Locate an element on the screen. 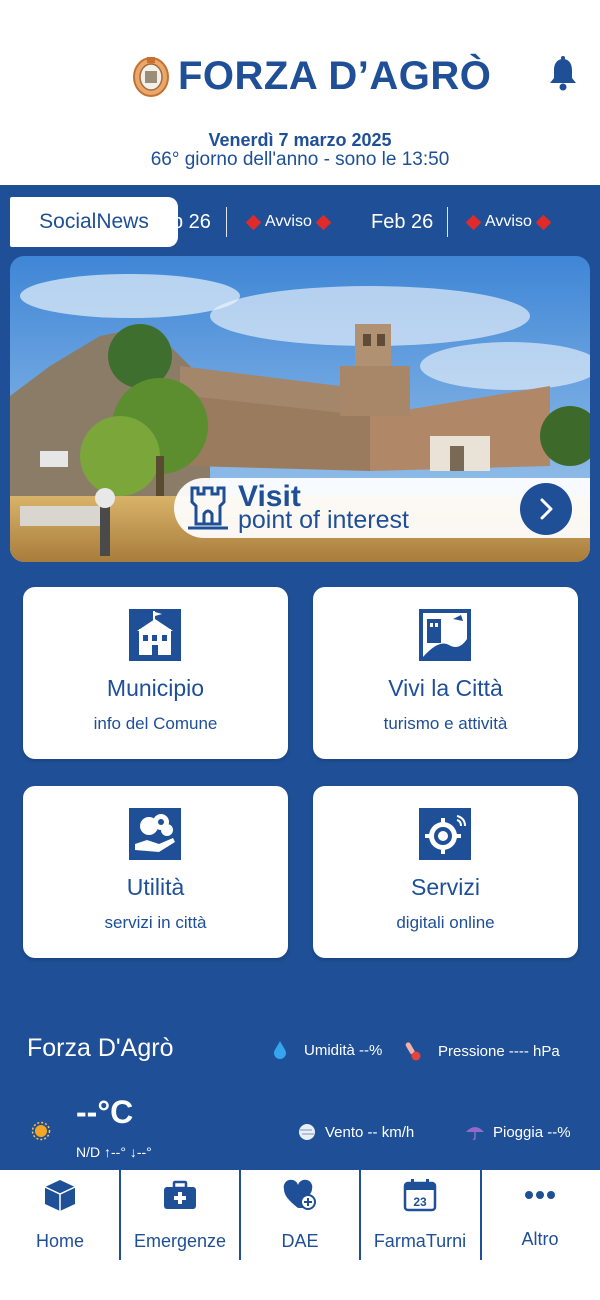  heart-plus-icon is located at coordinates (299, 1194).